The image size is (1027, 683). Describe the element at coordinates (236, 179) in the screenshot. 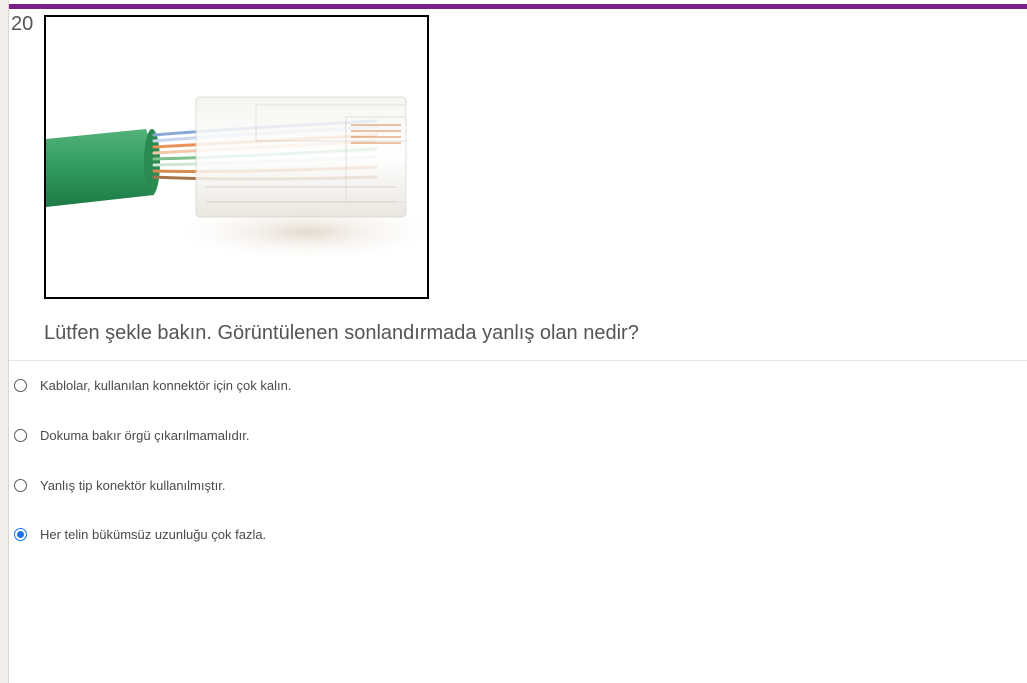

I see `rj45-connector-image` at that location.